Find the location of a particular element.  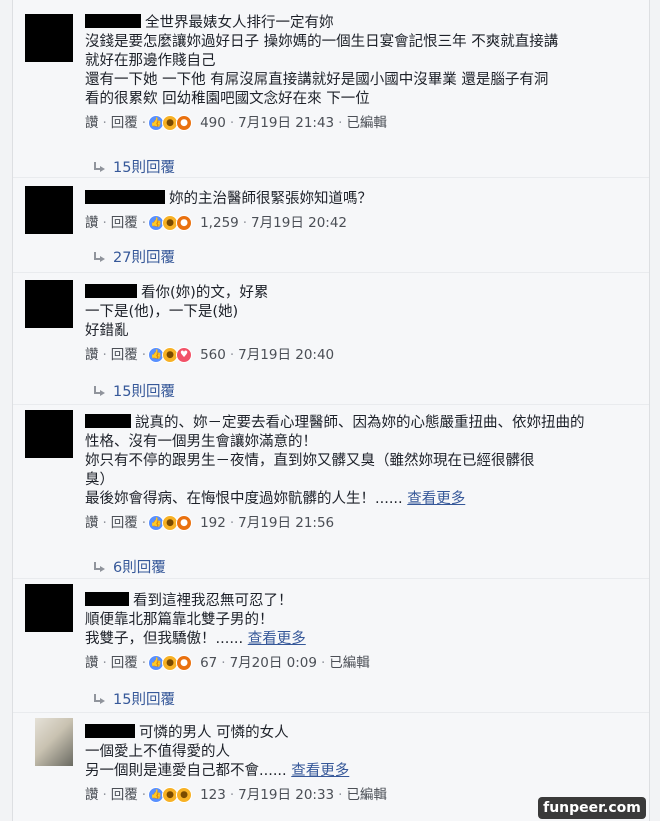

comment-text-line: 一個愛上不值得愛的人 is located at coordinates (157, 752).